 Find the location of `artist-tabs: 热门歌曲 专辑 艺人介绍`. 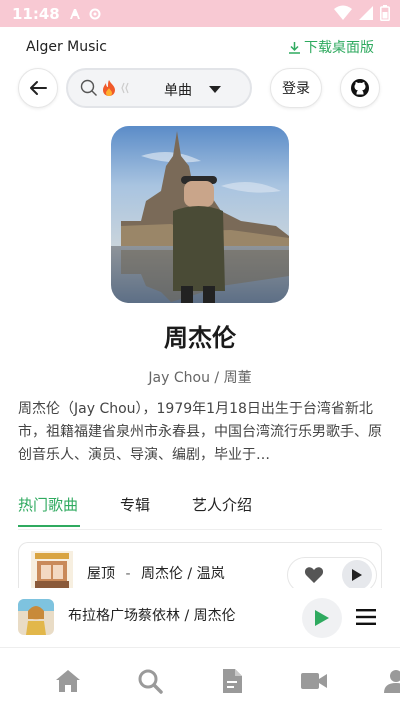

artist-tabs: 热门歌曲 专辑 艺人介绍 is located at coordinates (200, 511).